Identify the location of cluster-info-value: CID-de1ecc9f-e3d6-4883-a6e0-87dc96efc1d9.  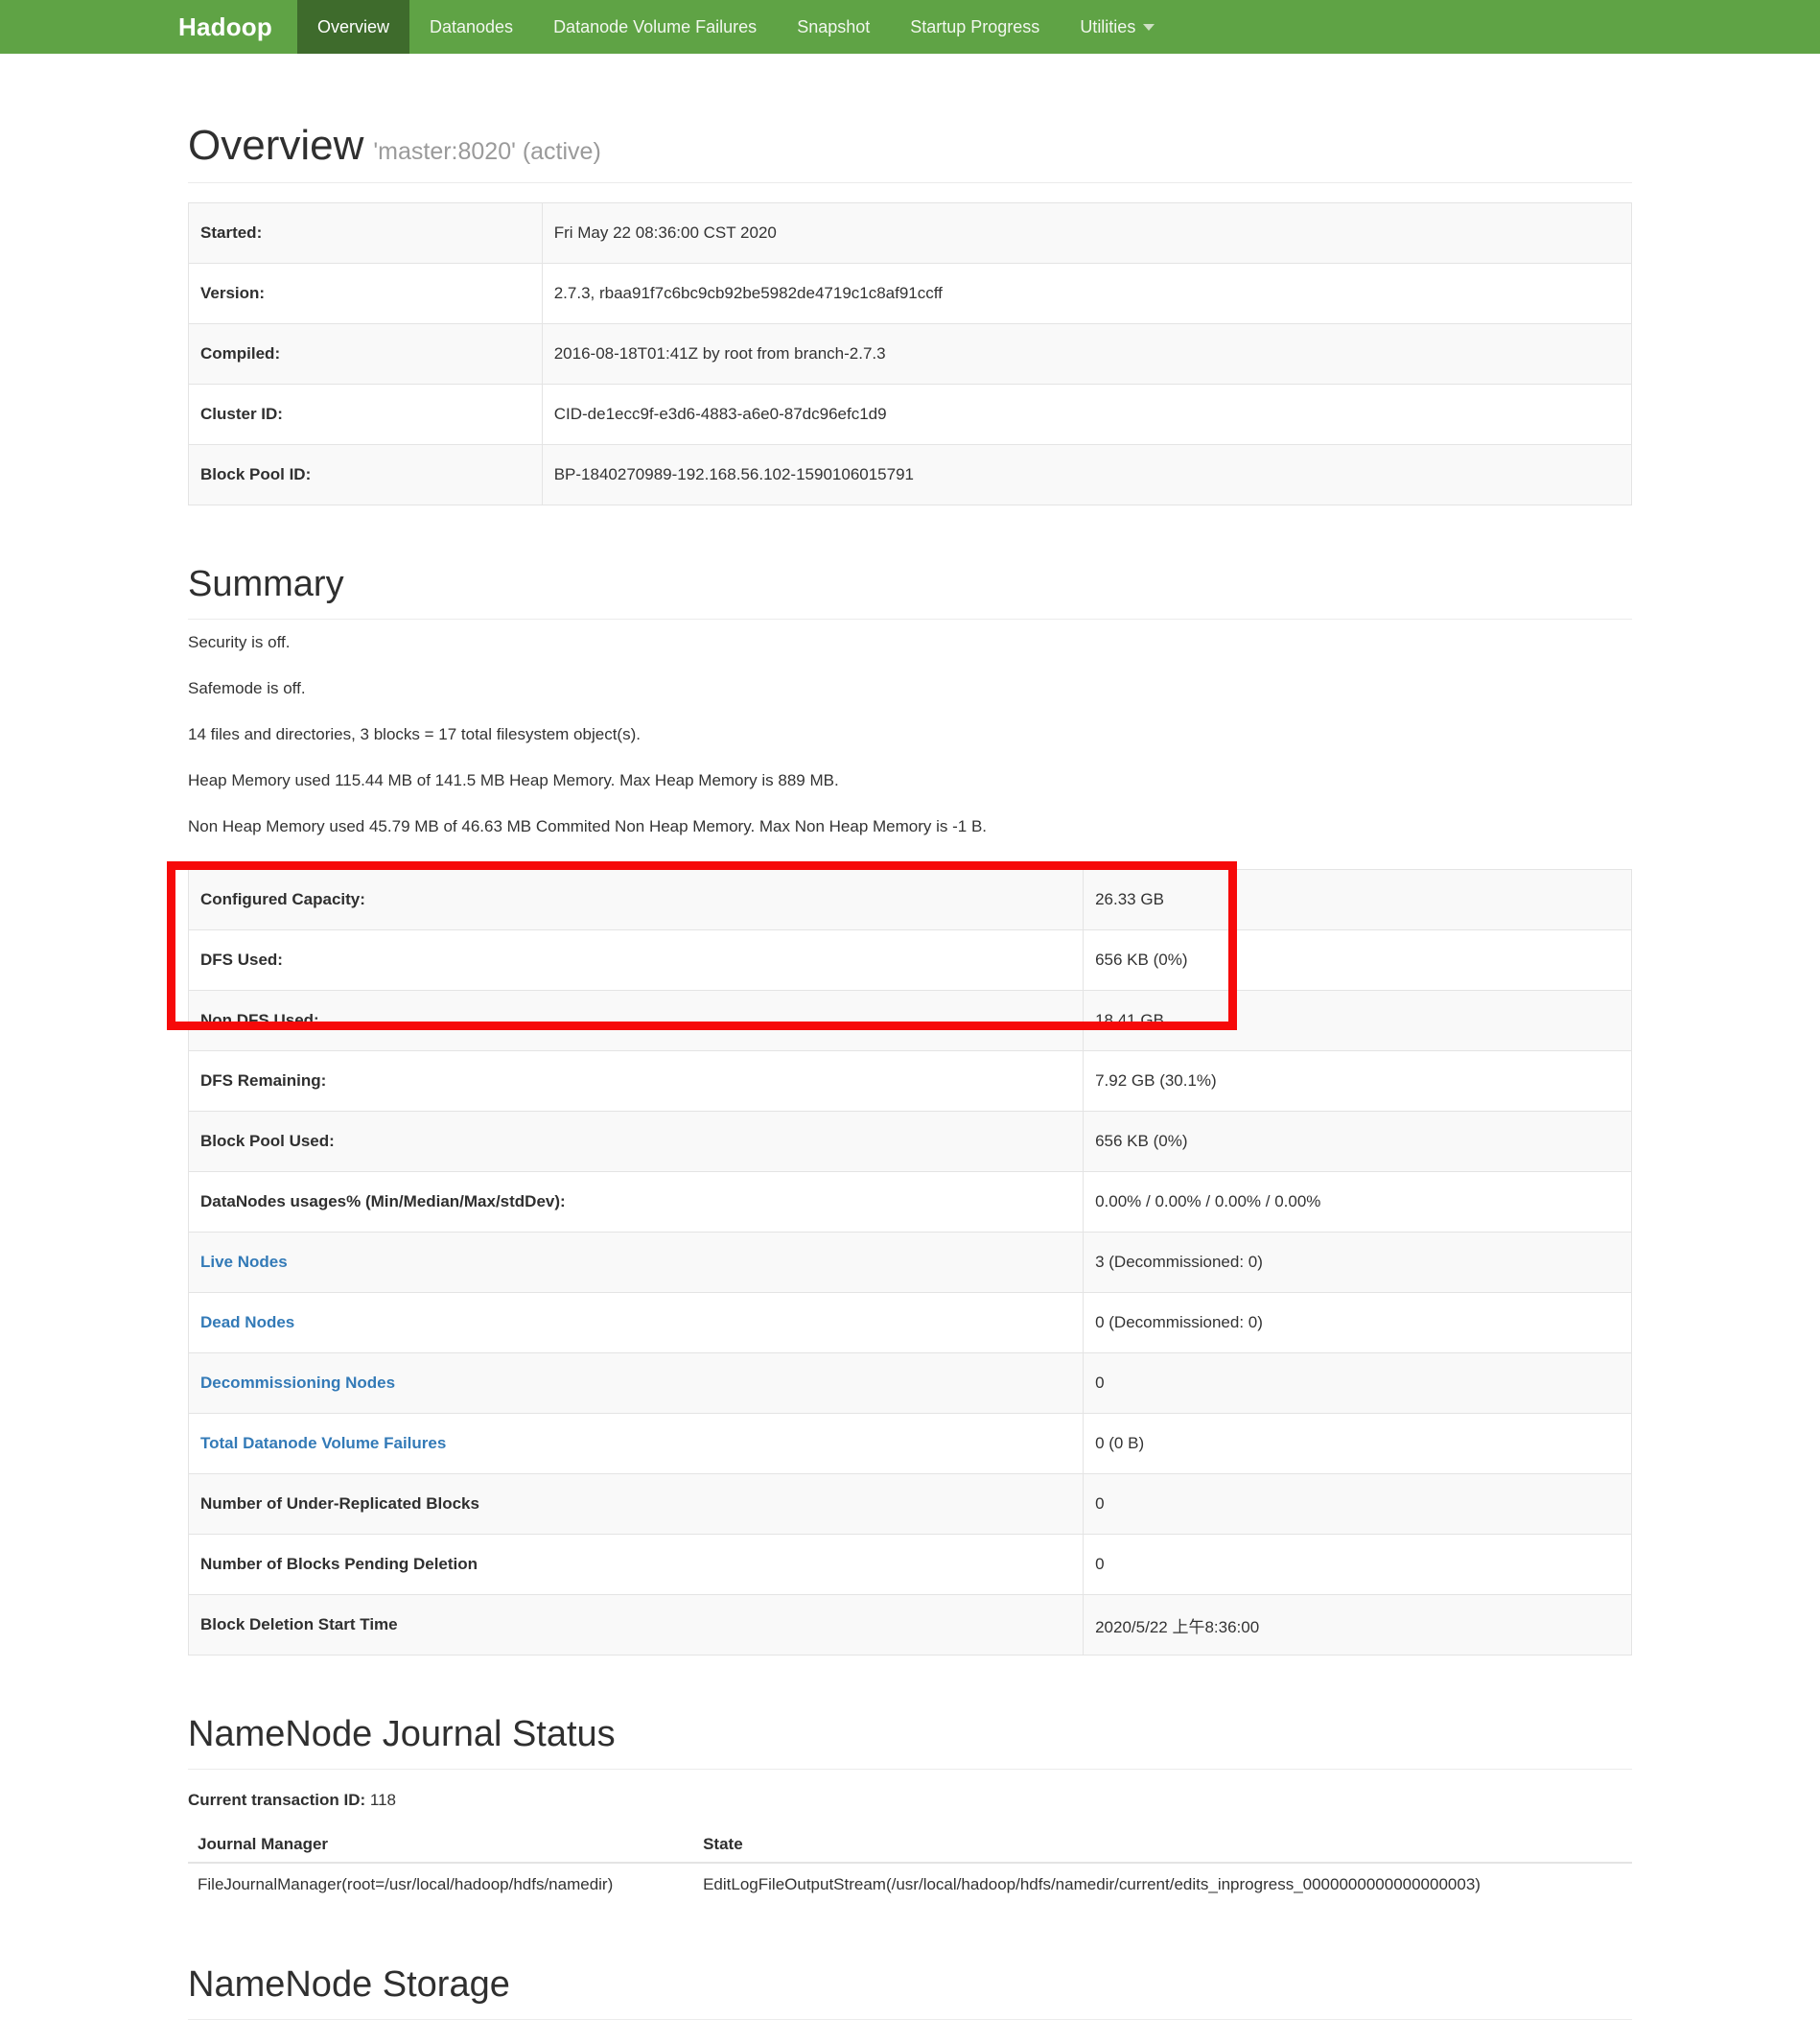
(1087, 415).